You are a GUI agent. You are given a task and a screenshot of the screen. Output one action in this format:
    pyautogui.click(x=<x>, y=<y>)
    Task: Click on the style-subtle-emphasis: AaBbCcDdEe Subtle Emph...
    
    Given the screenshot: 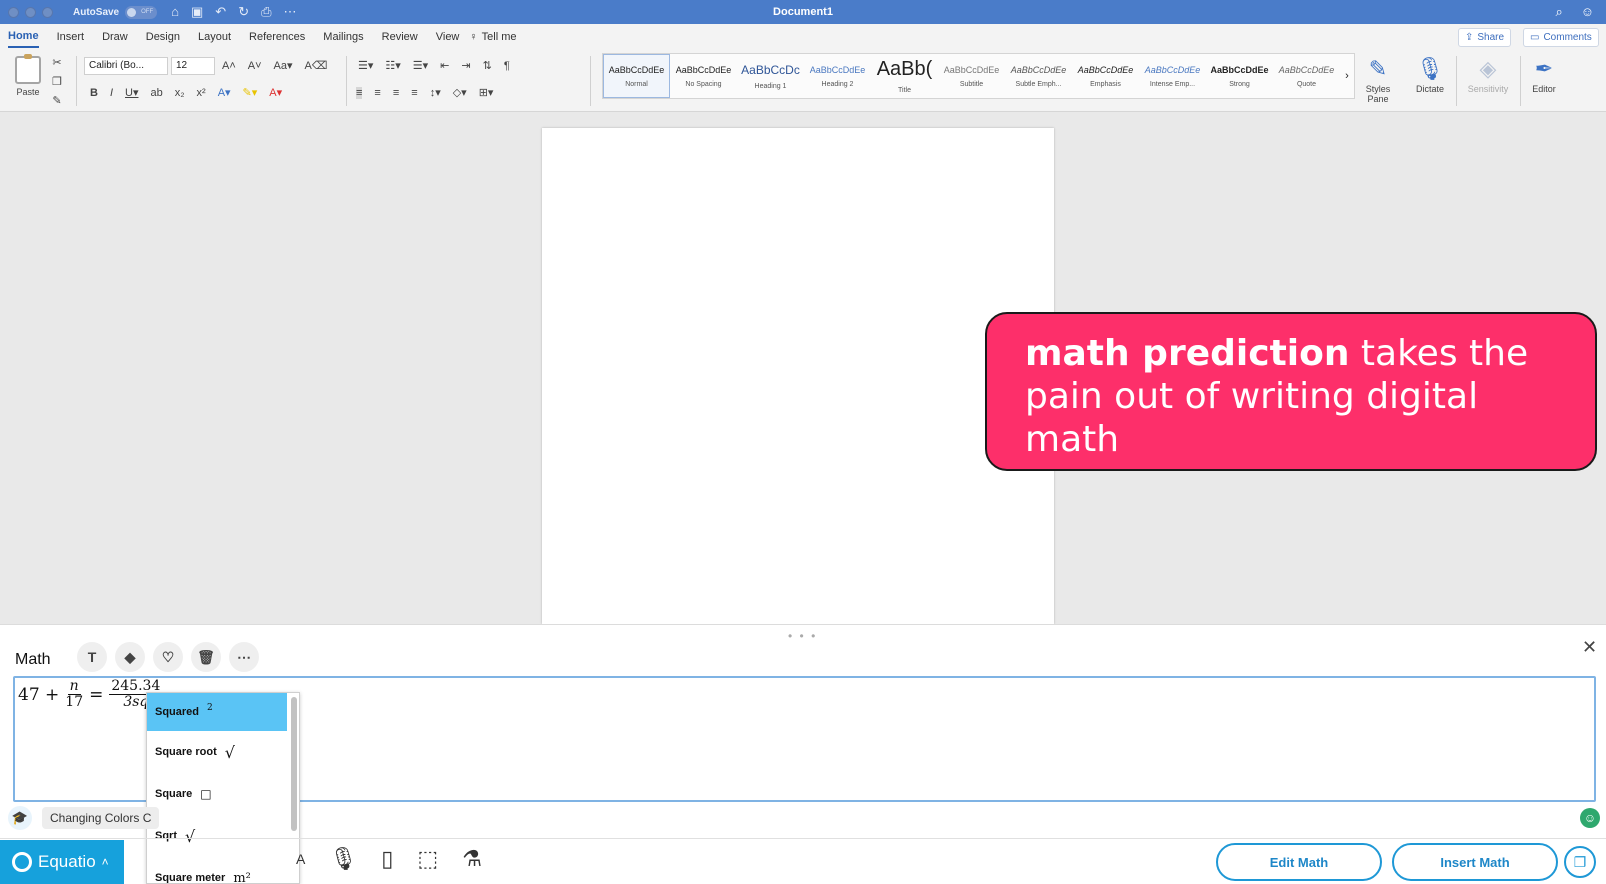 What is the action you would take?
    pyautogui.click(x=1038, y=76)
    